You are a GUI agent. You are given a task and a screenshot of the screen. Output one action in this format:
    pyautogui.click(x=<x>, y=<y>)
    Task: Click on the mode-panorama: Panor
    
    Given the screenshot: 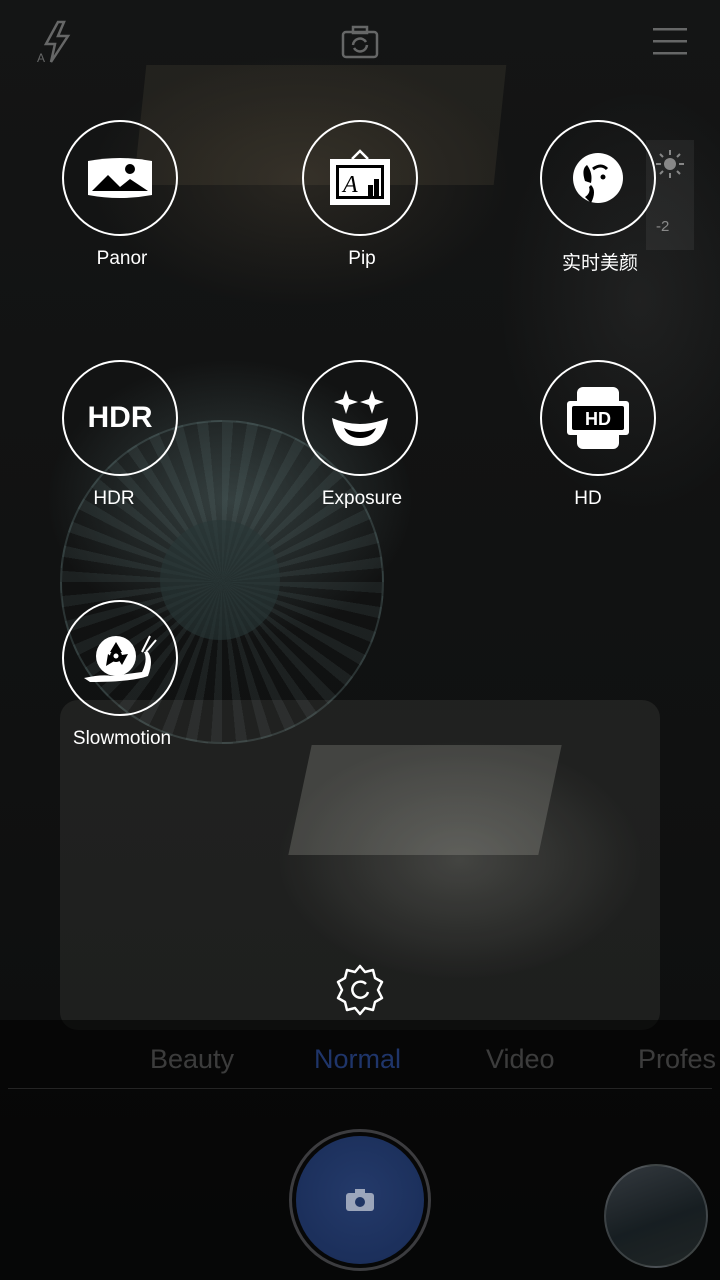 What is the action you would take?
    pyautogui.click(x=122, y=200)
    